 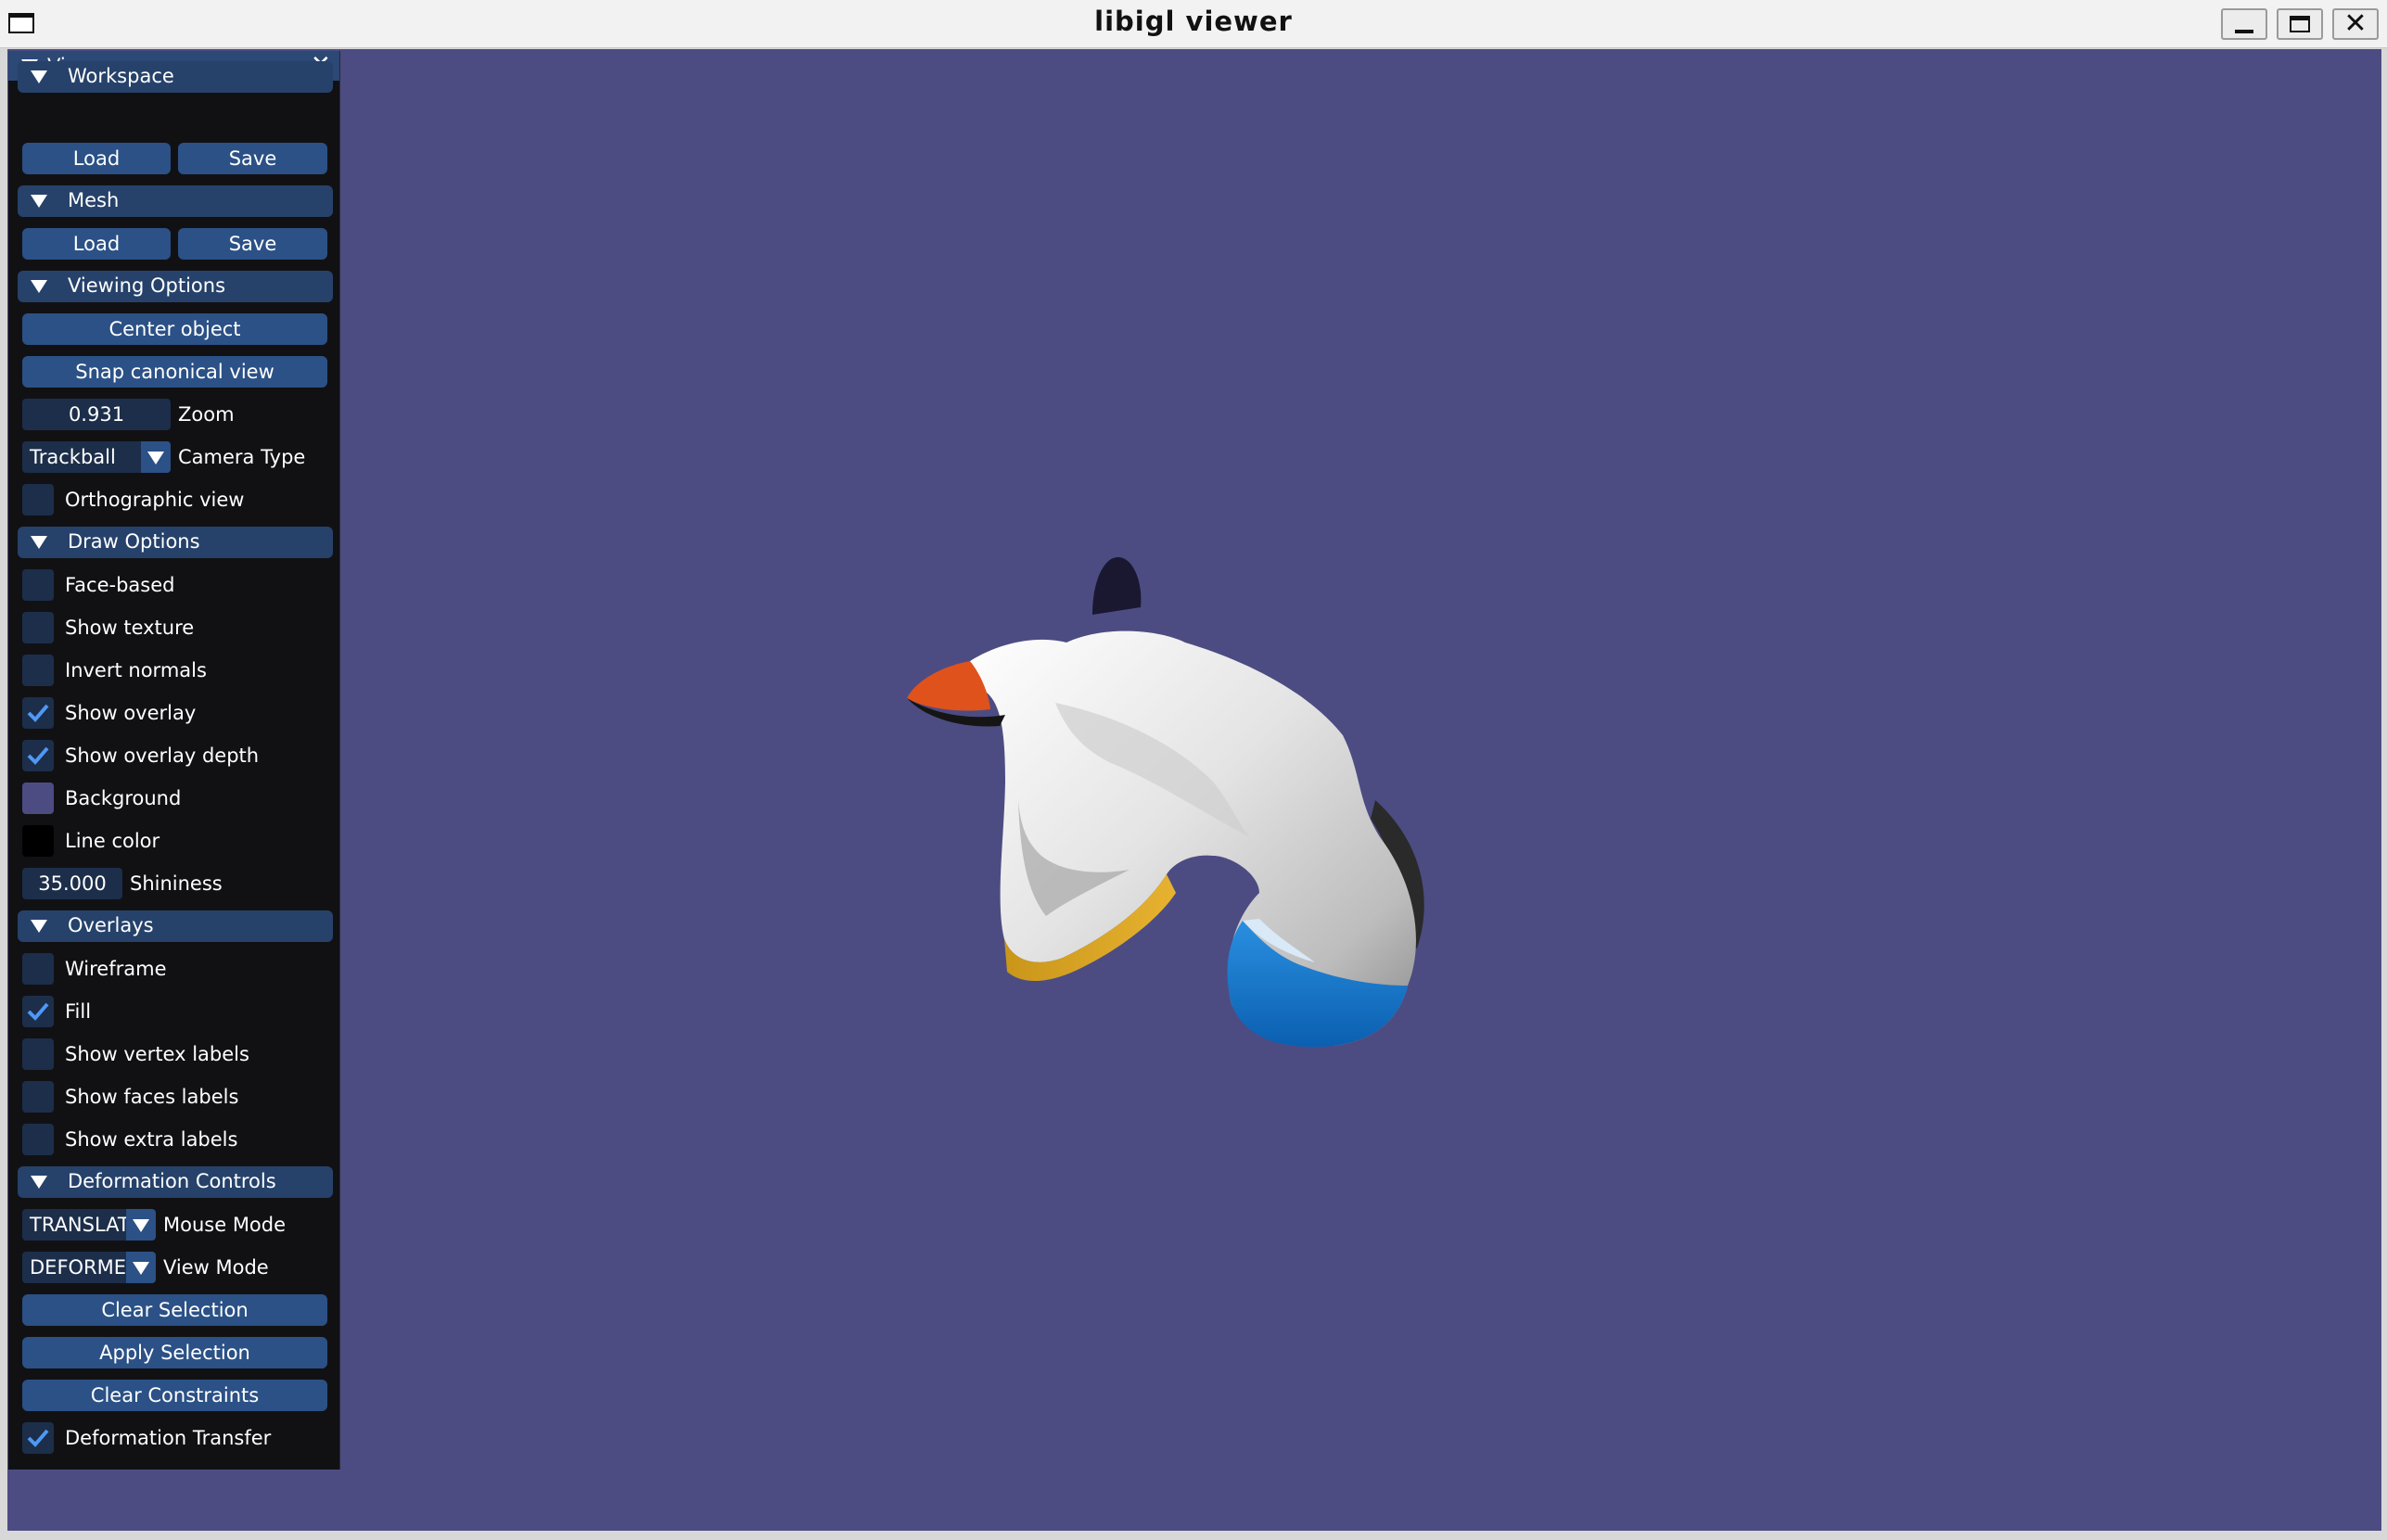 What do you see at coordinates (253, 158) in the screenshot?
I see `workspace-save-button: Save` at bounding box center [253, 158].